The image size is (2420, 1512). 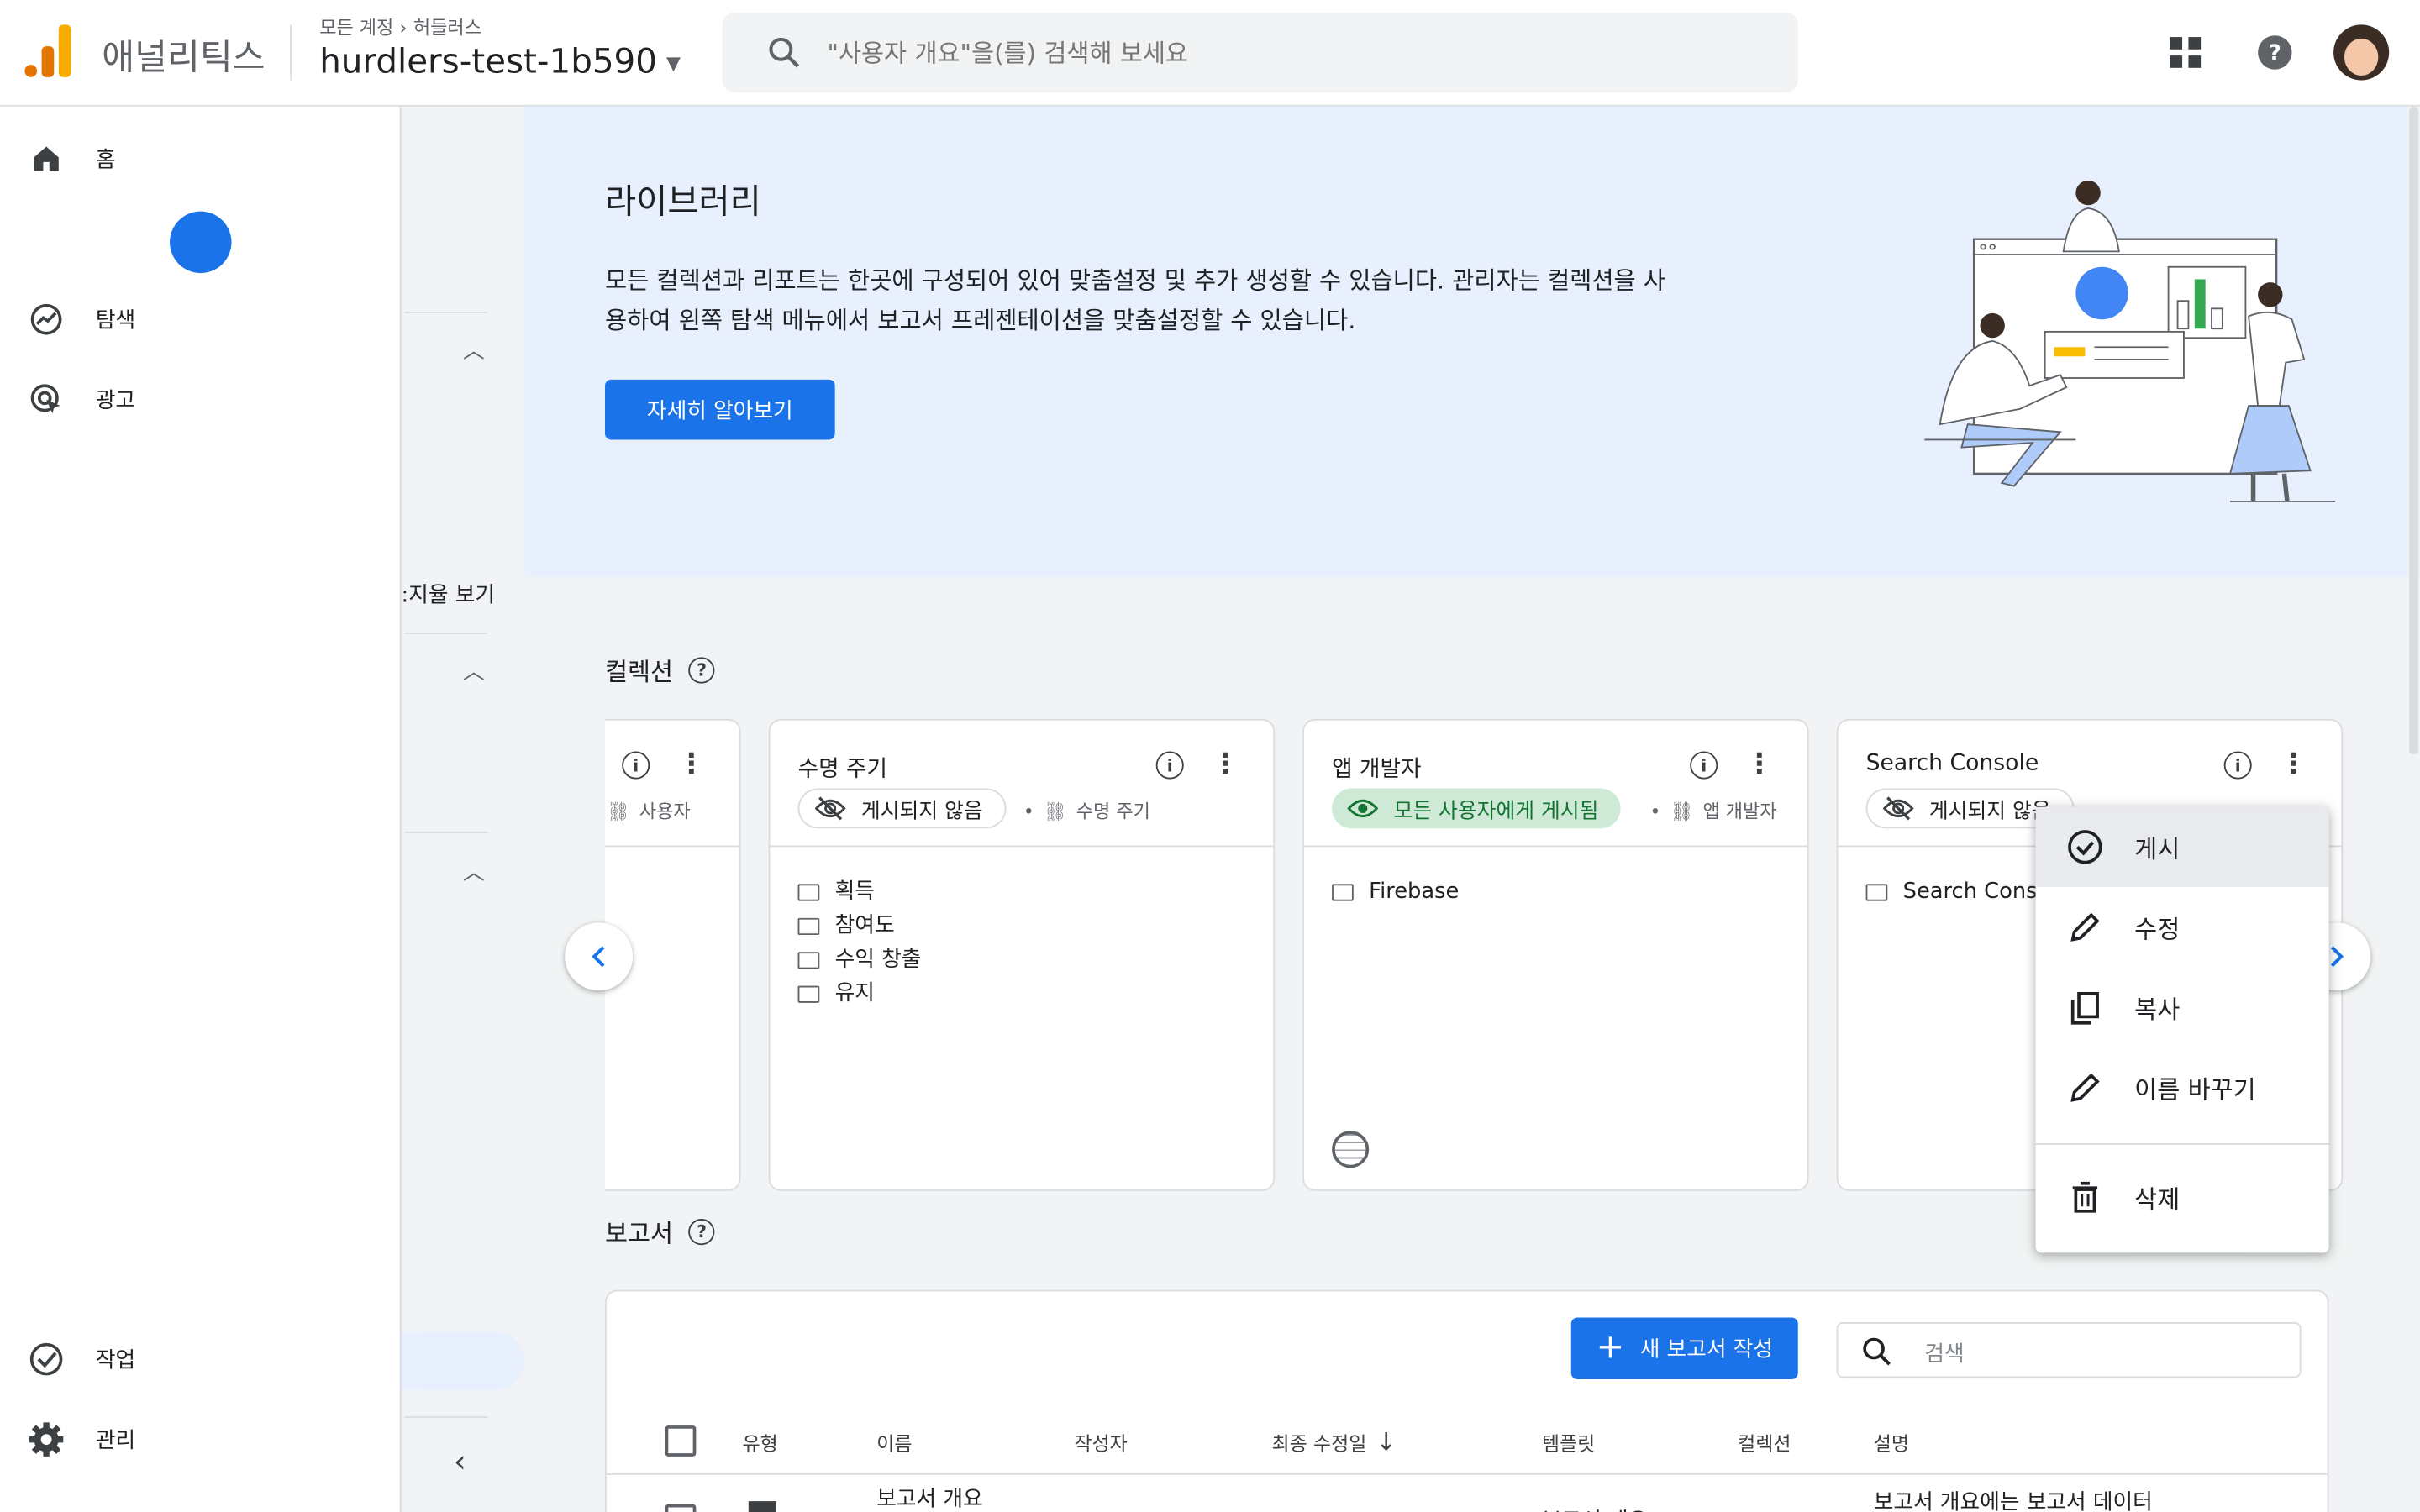 I want to click on new-report-button: + 새 보고서 작성, so click(x=1684, y=1348).